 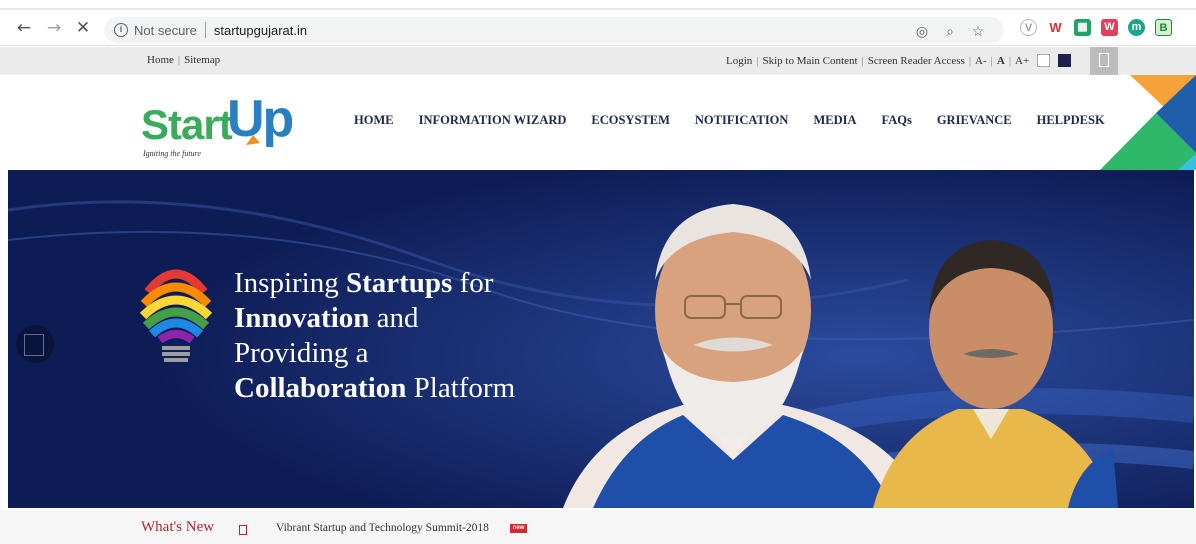 I want to click on carousel-prev-button, so click(x=35, y=344).